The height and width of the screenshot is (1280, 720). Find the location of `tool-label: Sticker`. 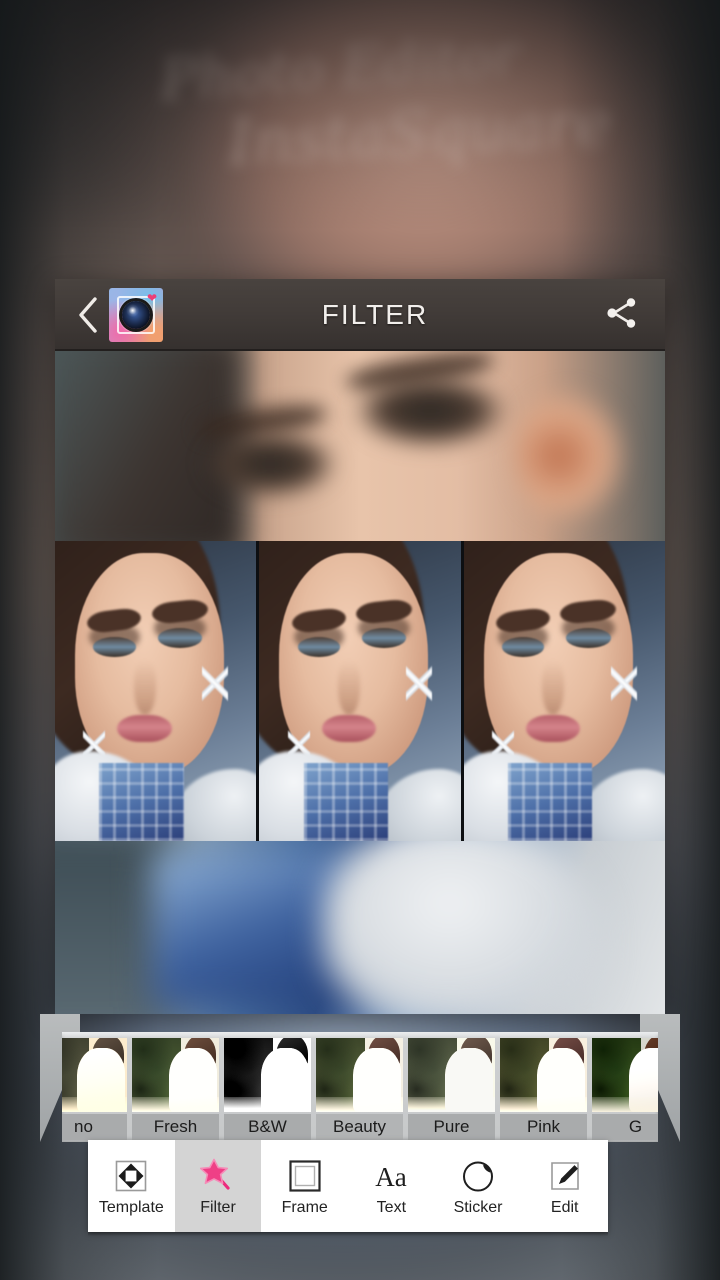

tool-label: Sticker is located at coordinates (478, 1207).